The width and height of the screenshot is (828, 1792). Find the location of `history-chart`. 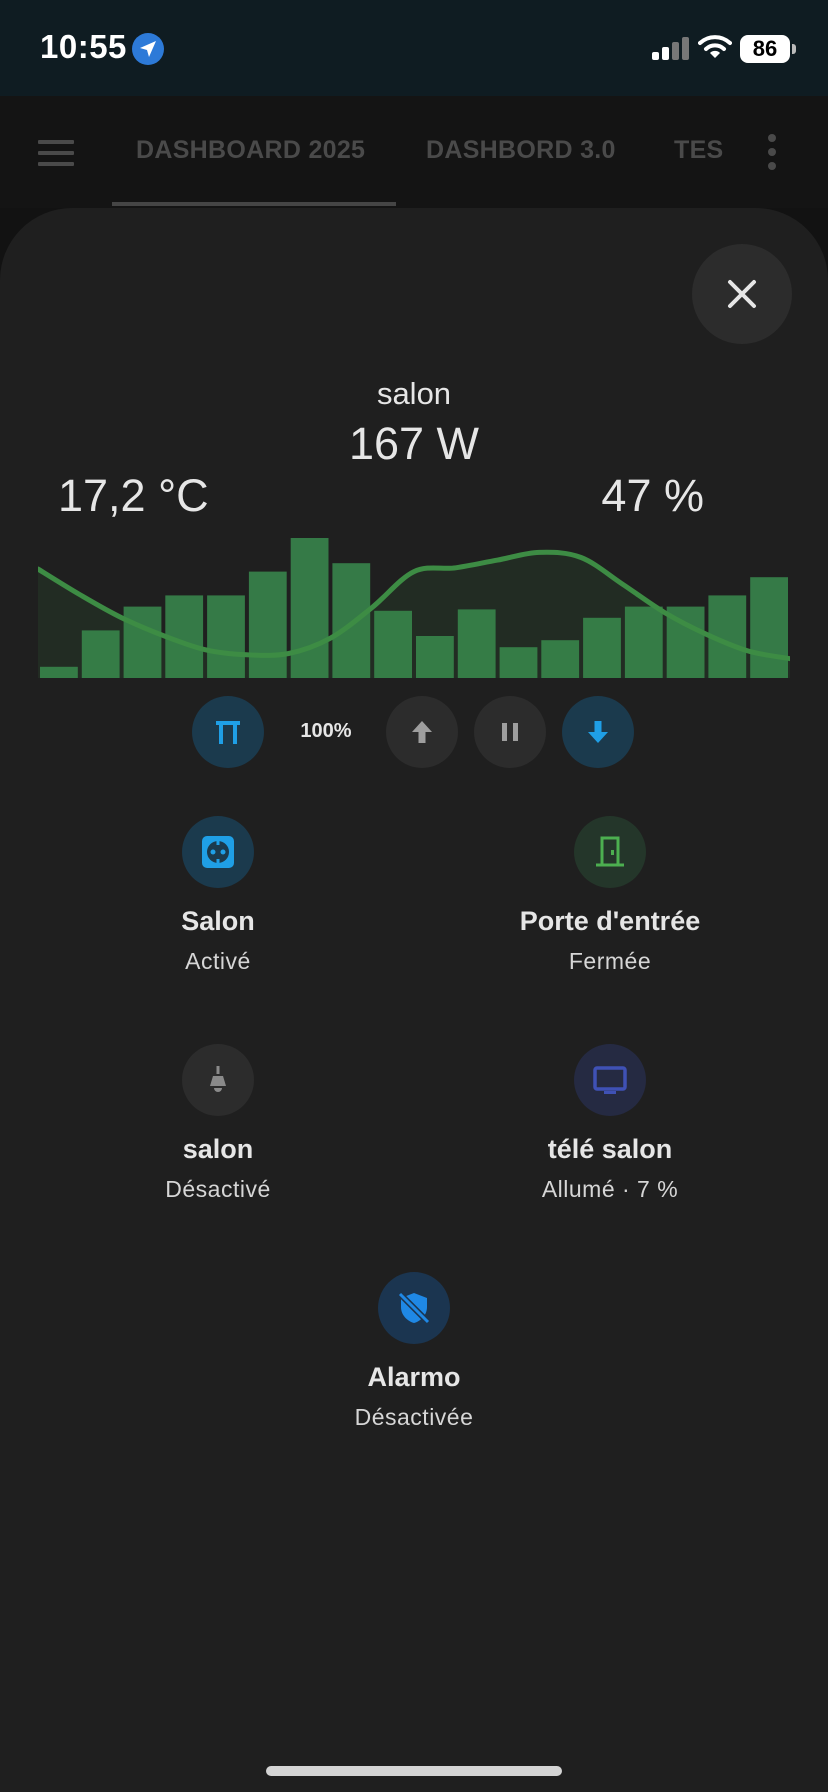

history-chart is located at coordinates (414, 608).